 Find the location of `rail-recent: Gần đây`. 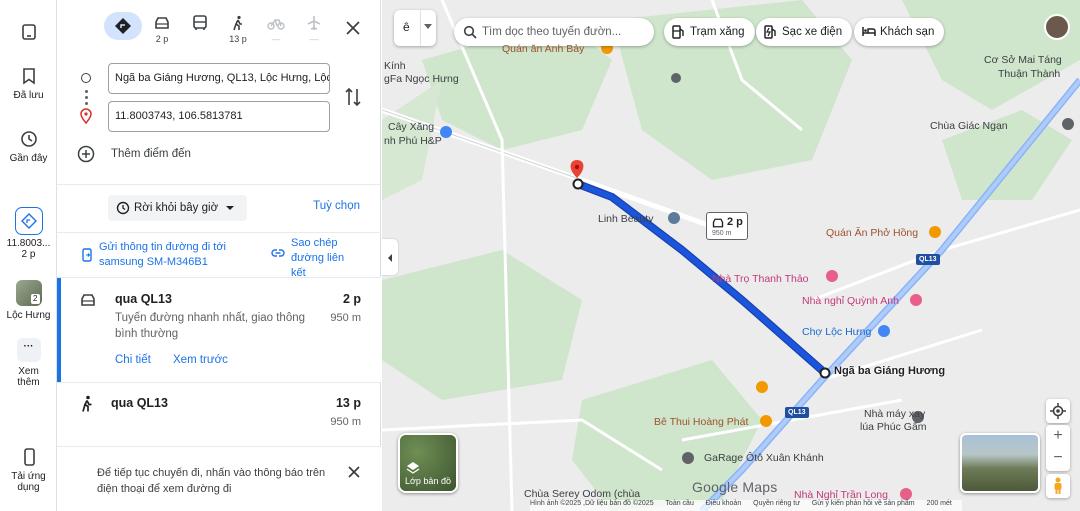

rail-recent: Gần đây is located at coordinates (28, 146).